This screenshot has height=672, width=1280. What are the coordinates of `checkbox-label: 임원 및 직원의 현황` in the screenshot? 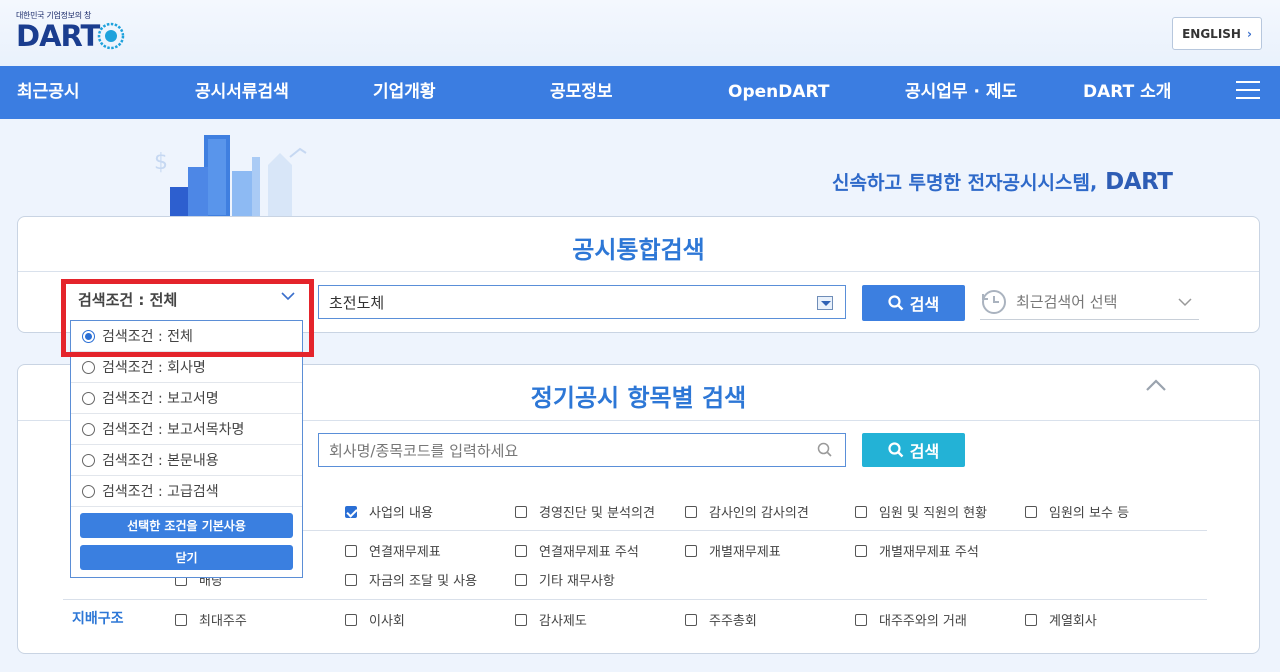 It's located at (933, 513).